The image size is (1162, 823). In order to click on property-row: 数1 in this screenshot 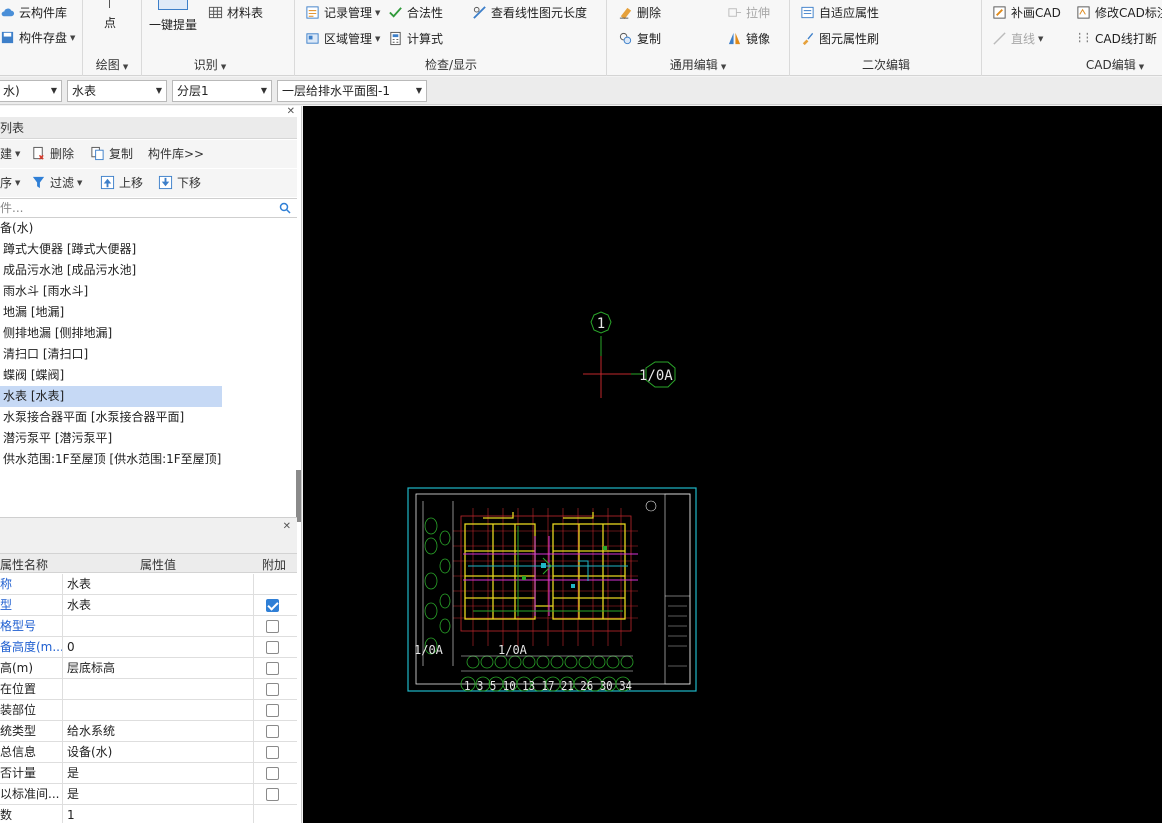, I will do `click(148, 814)`.